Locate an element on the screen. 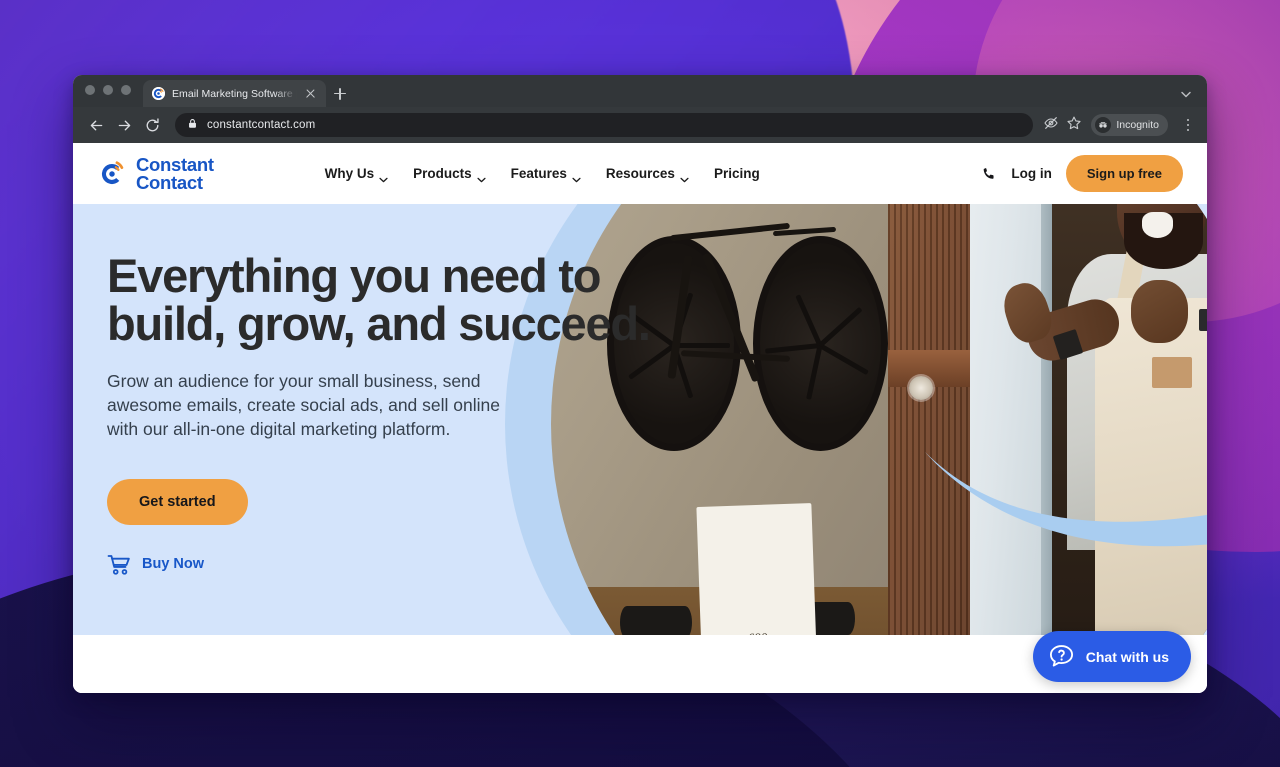  nav-label: Pricing is located at coordinates (736, 173).